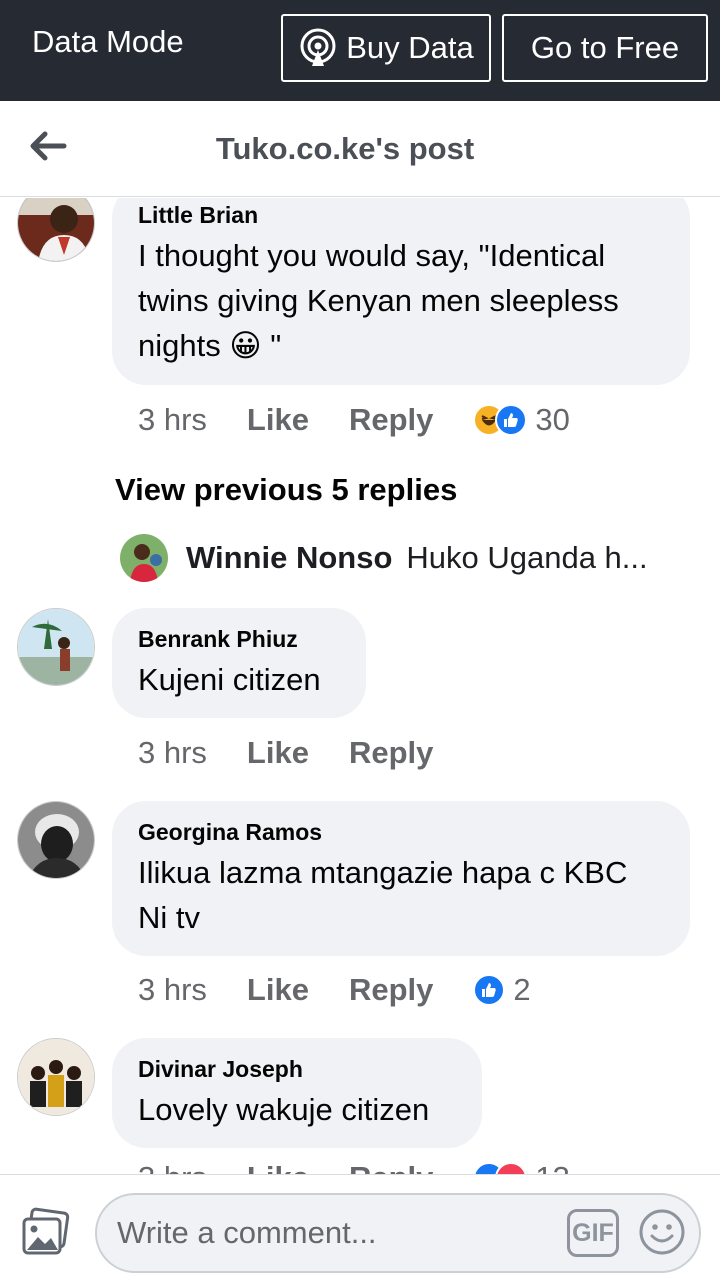  I want to click on avatar-little-brian, so click(56, 230).